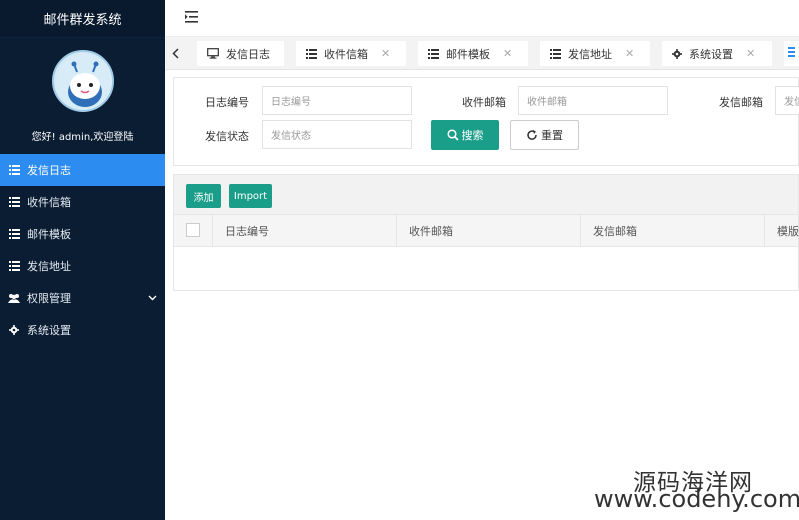 The width and height of the screenshot is (799, 520). Describe the element at coordinates (82, 137) in the screenshot. I see `welcome-text: 您好! admin,欢迎登陆` at that location.